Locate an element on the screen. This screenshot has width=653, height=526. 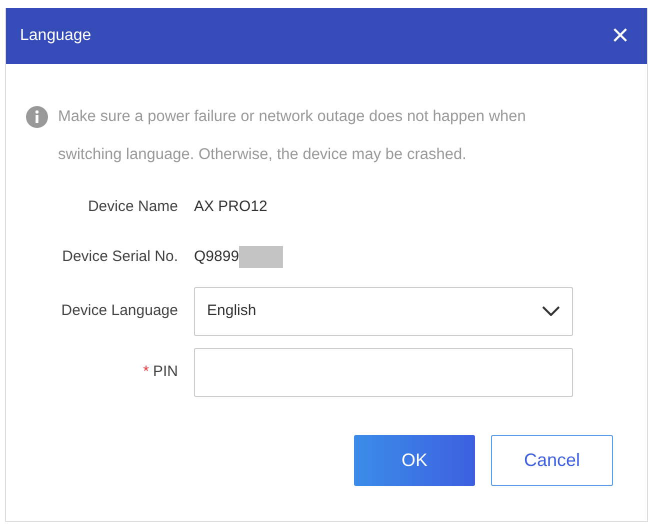
pin-field is located at coordinates (383, 372).